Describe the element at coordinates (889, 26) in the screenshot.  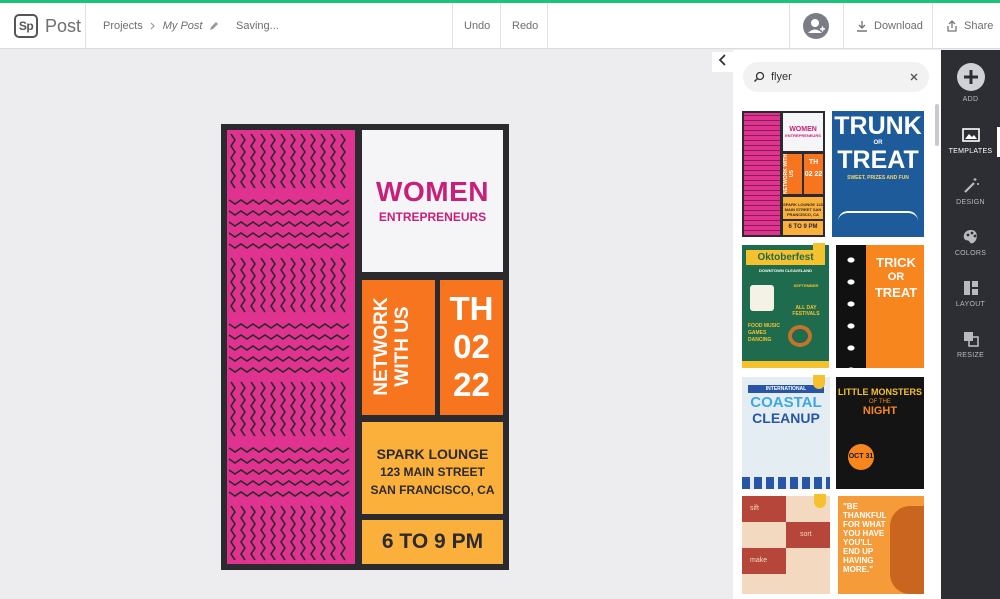
I see `download-button: Download` at that location.